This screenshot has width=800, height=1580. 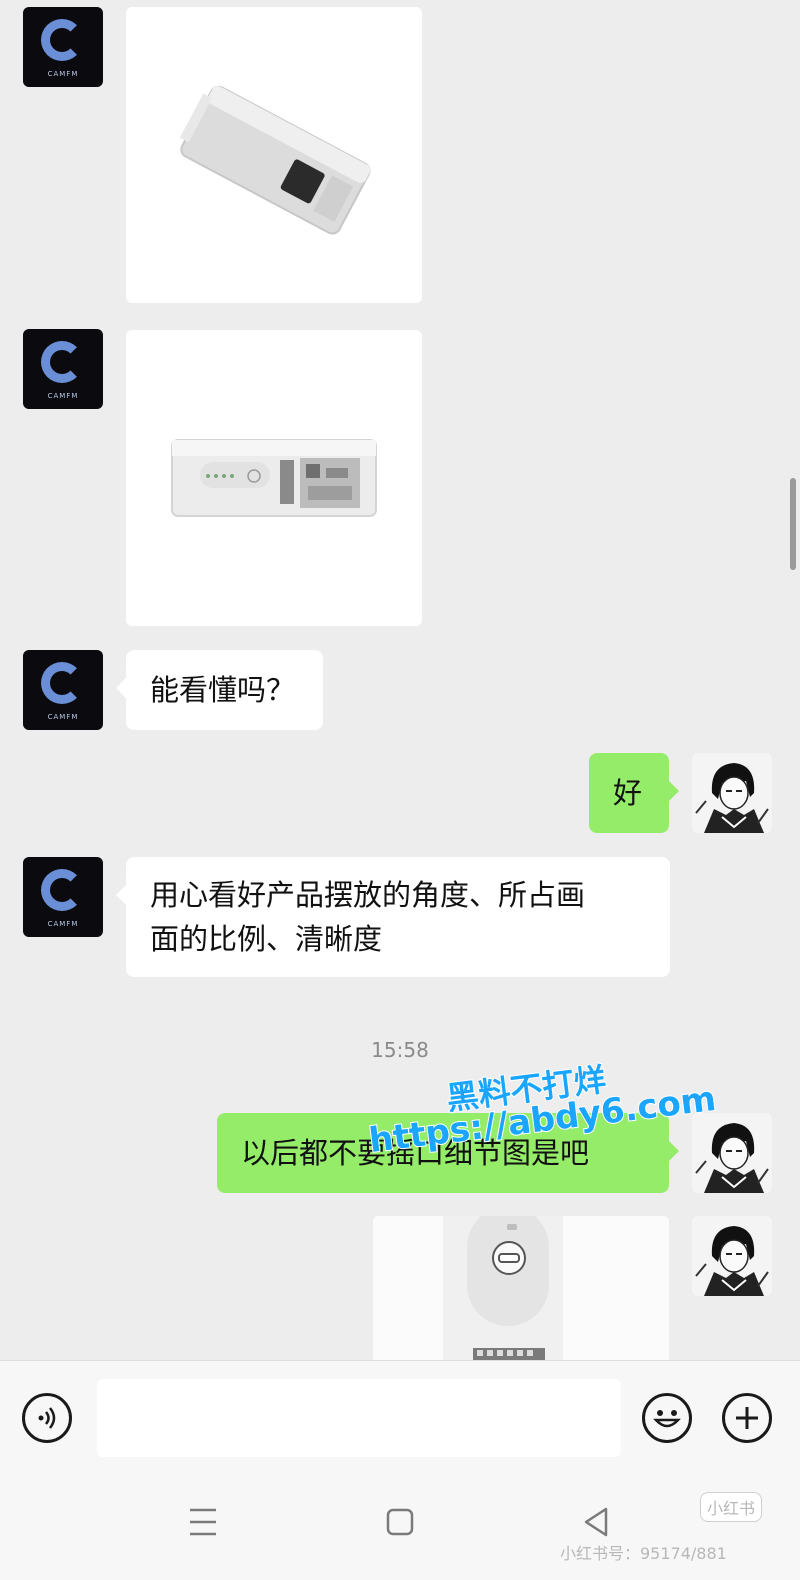 I want to click on system-nav-bar: 小红书 小红书号：95174/881, so click(x=400, y=1525).